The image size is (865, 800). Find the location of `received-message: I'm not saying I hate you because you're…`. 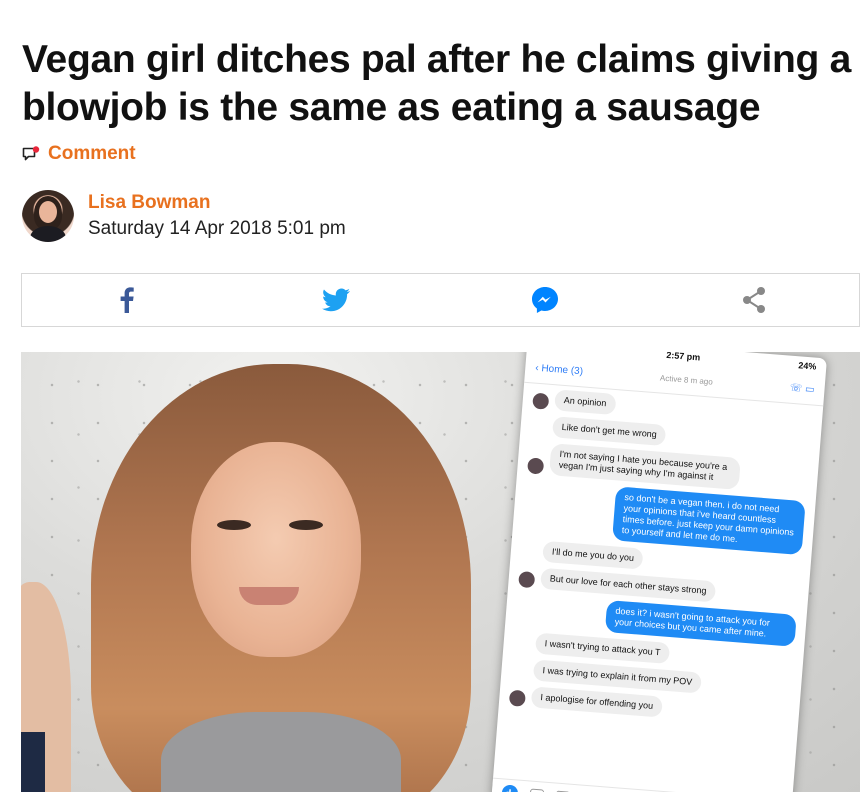

received-message: I'm not saying I hate you because you're… is located at coordinates (644, 466).